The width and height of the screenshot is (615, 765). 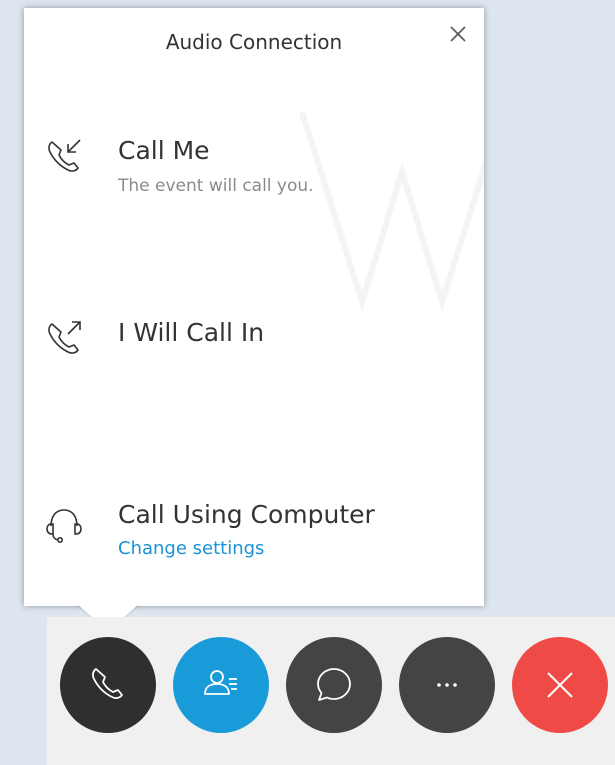 I want to click on change-settings-link: Change settings, so click(x=191, y=548).